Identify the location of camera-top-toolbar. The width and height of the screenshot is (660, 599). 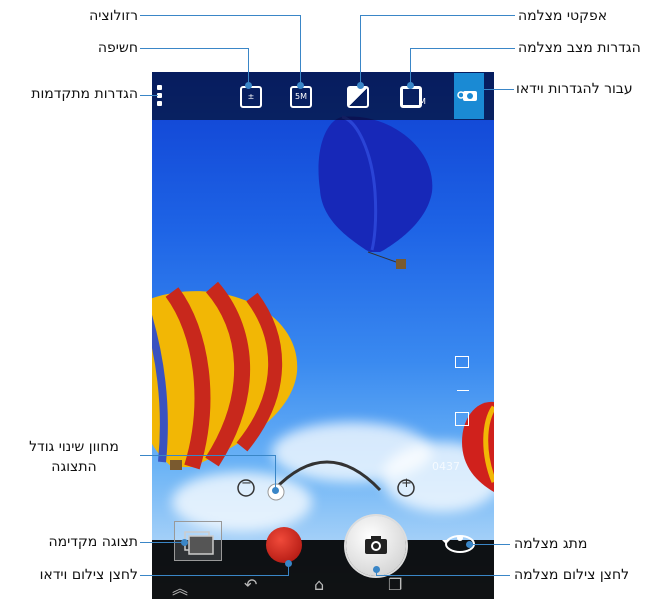
(323, 96).